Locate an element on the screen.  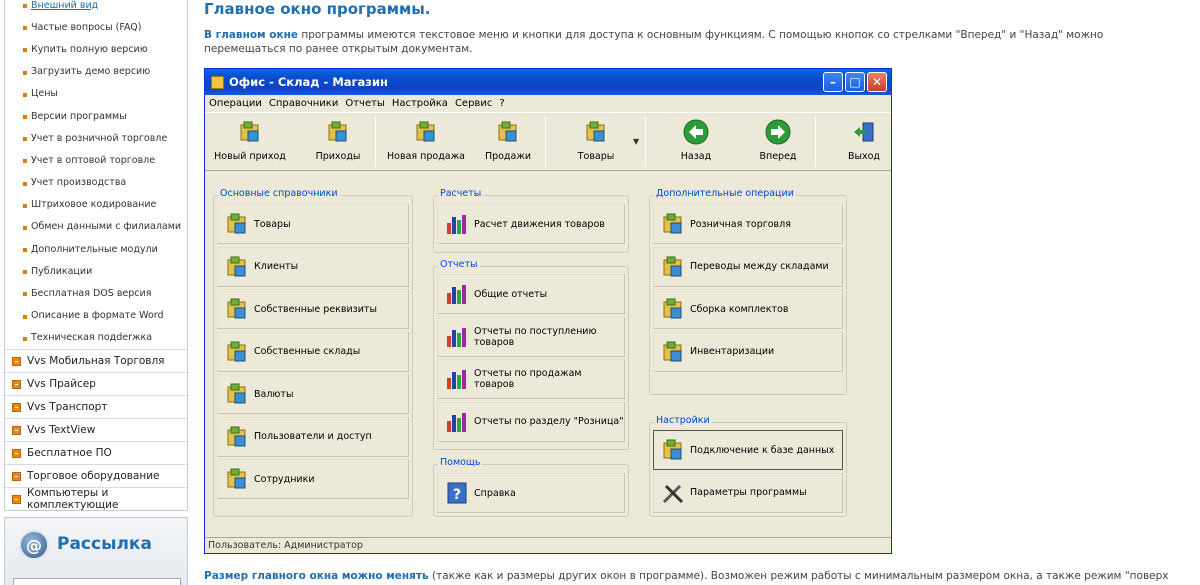
group-button-extra-0: Розничная торговля is located at coordinates (748, 224).